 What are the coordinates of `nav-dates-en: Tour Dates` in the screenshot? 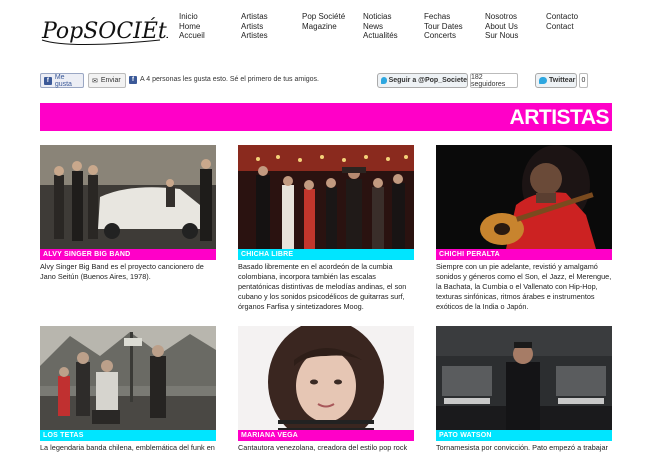 It's located at (443, 27).